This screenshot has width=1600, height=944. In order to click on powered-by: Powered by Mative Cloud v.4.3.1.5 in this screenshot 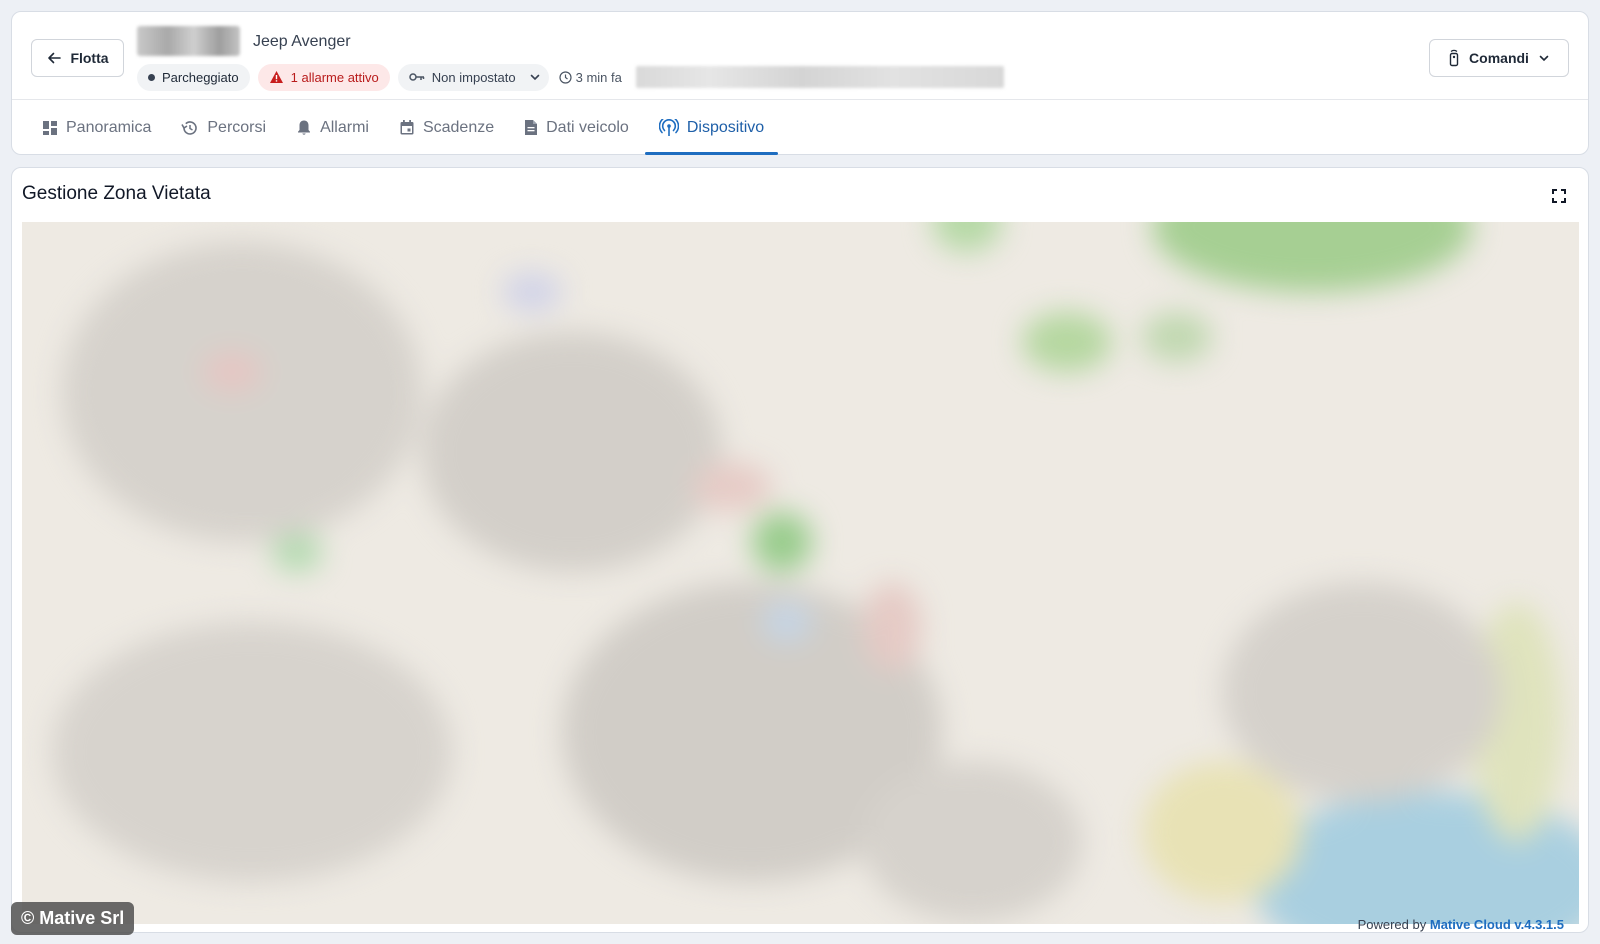, I will do `click(1461, 924)`.